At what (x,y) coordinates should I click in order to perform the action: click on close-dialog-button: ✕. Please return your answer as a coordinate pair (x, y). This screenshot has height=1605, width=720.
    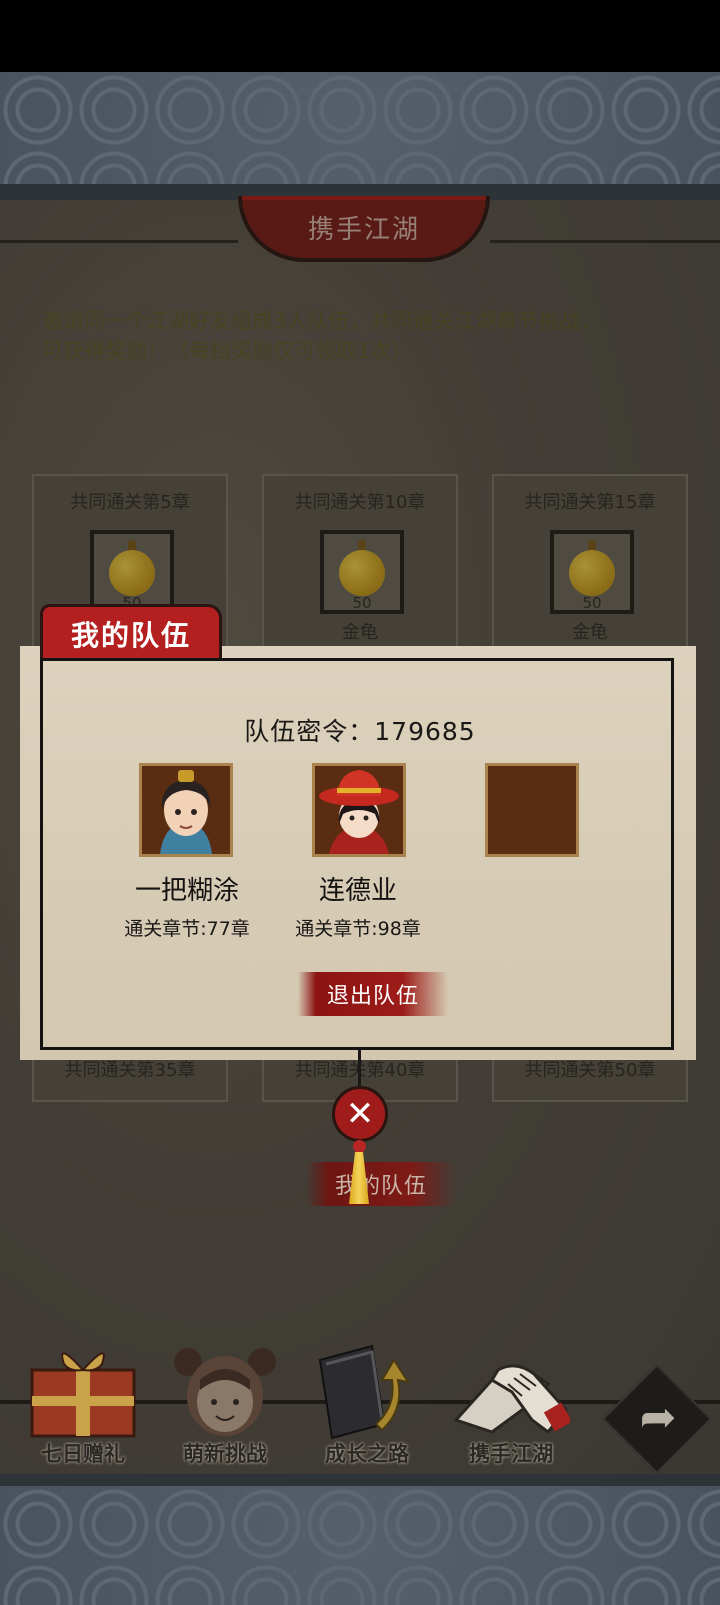
    Looking at the image, I should click on (360, 1114).